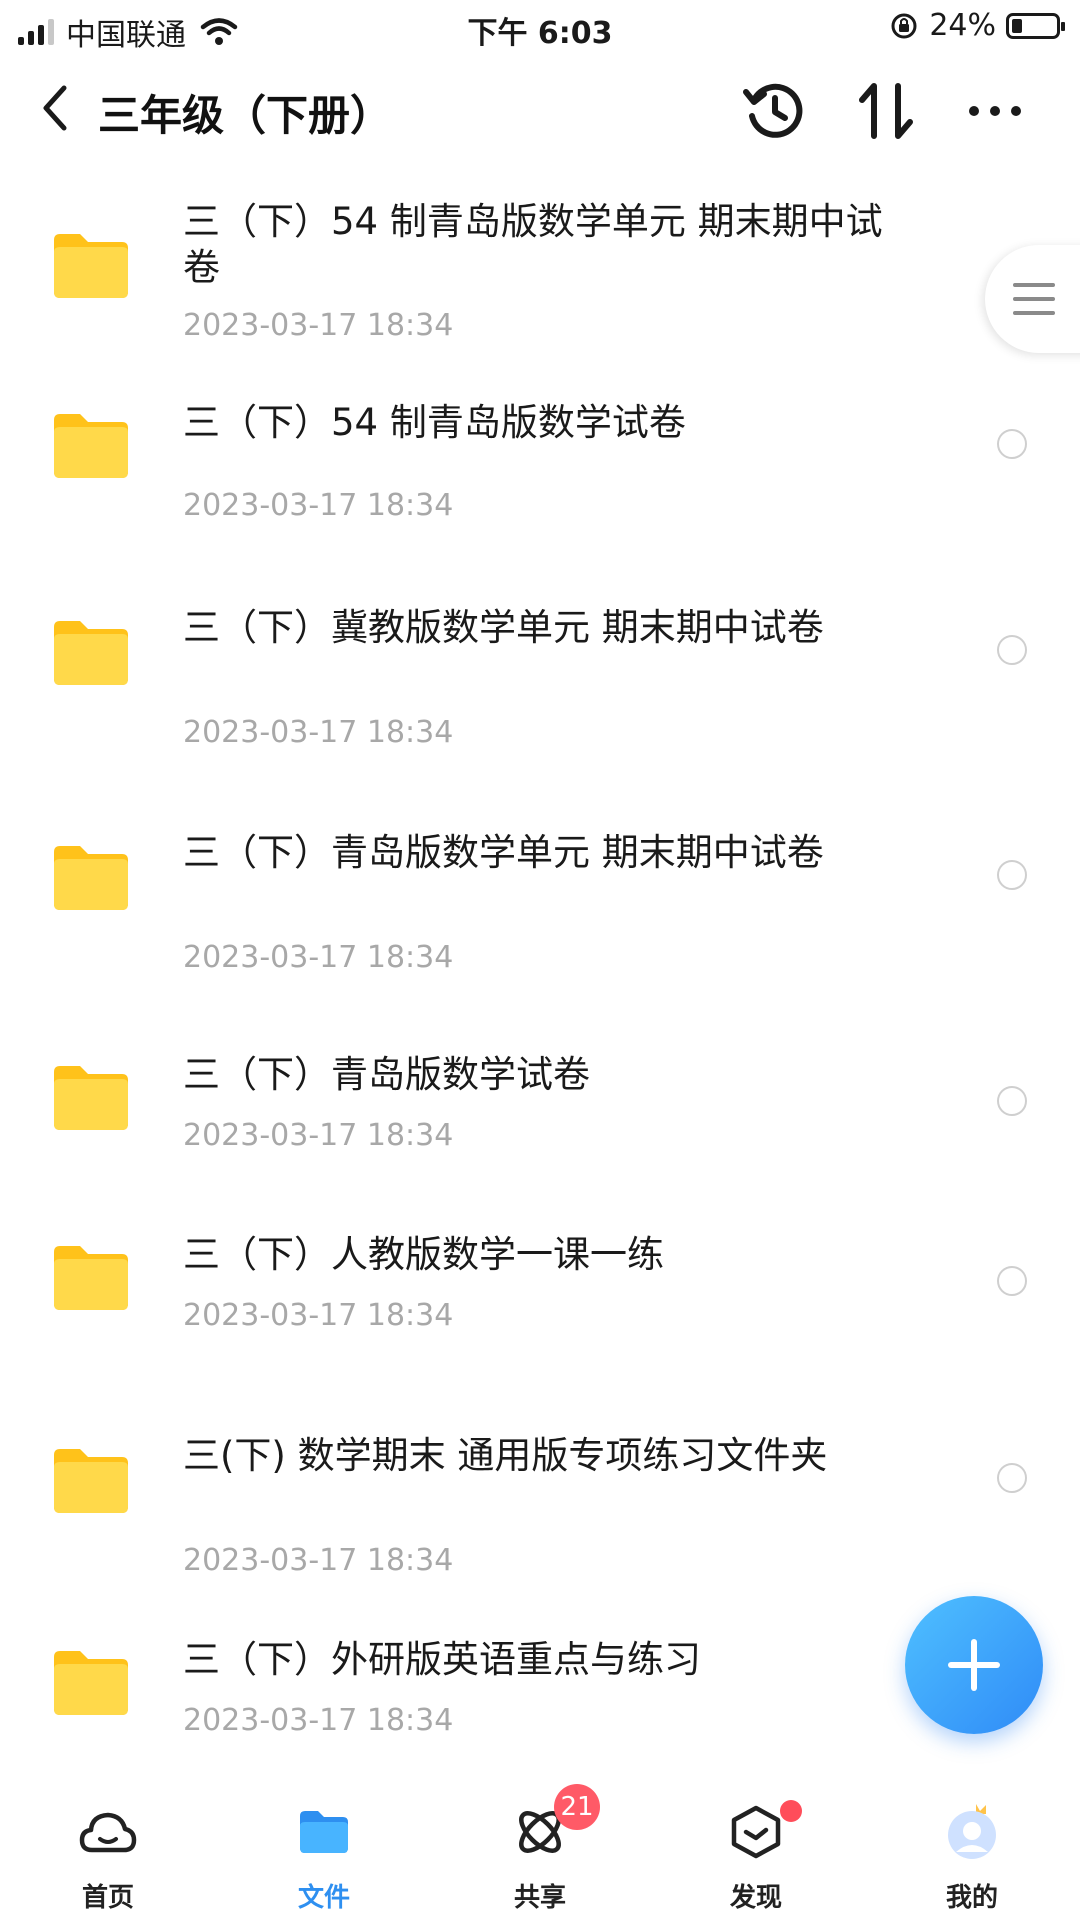  I want to click on tab-home: 首页, so click(108, 1850).